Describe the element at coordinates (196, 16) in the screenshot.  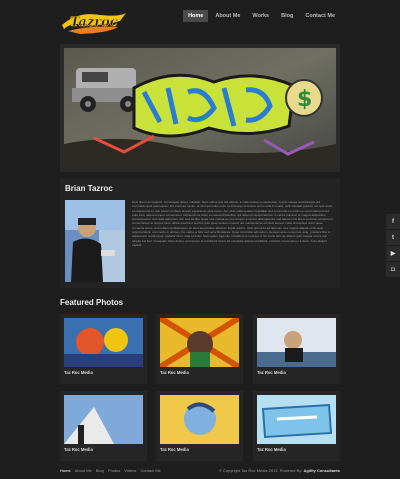
I see `nav-home: Home` at that location.